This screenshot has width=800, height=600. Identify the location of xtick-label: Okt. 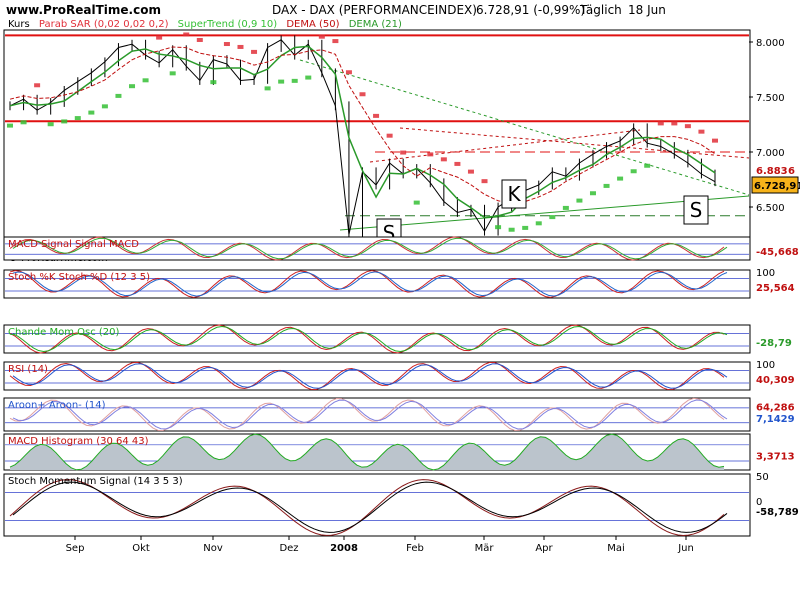
(141, 548).